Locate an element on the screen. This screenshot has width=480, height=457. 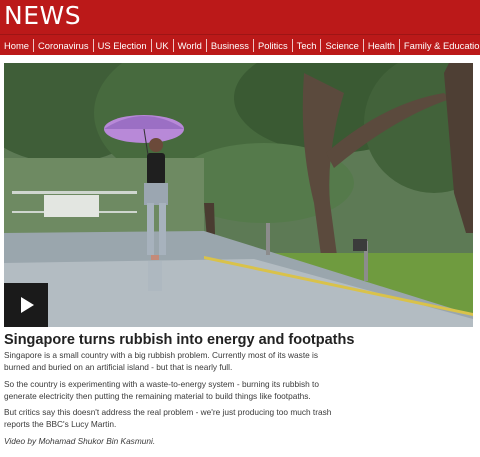
nav-item-uk: UK is located at coordinates (163, 45).